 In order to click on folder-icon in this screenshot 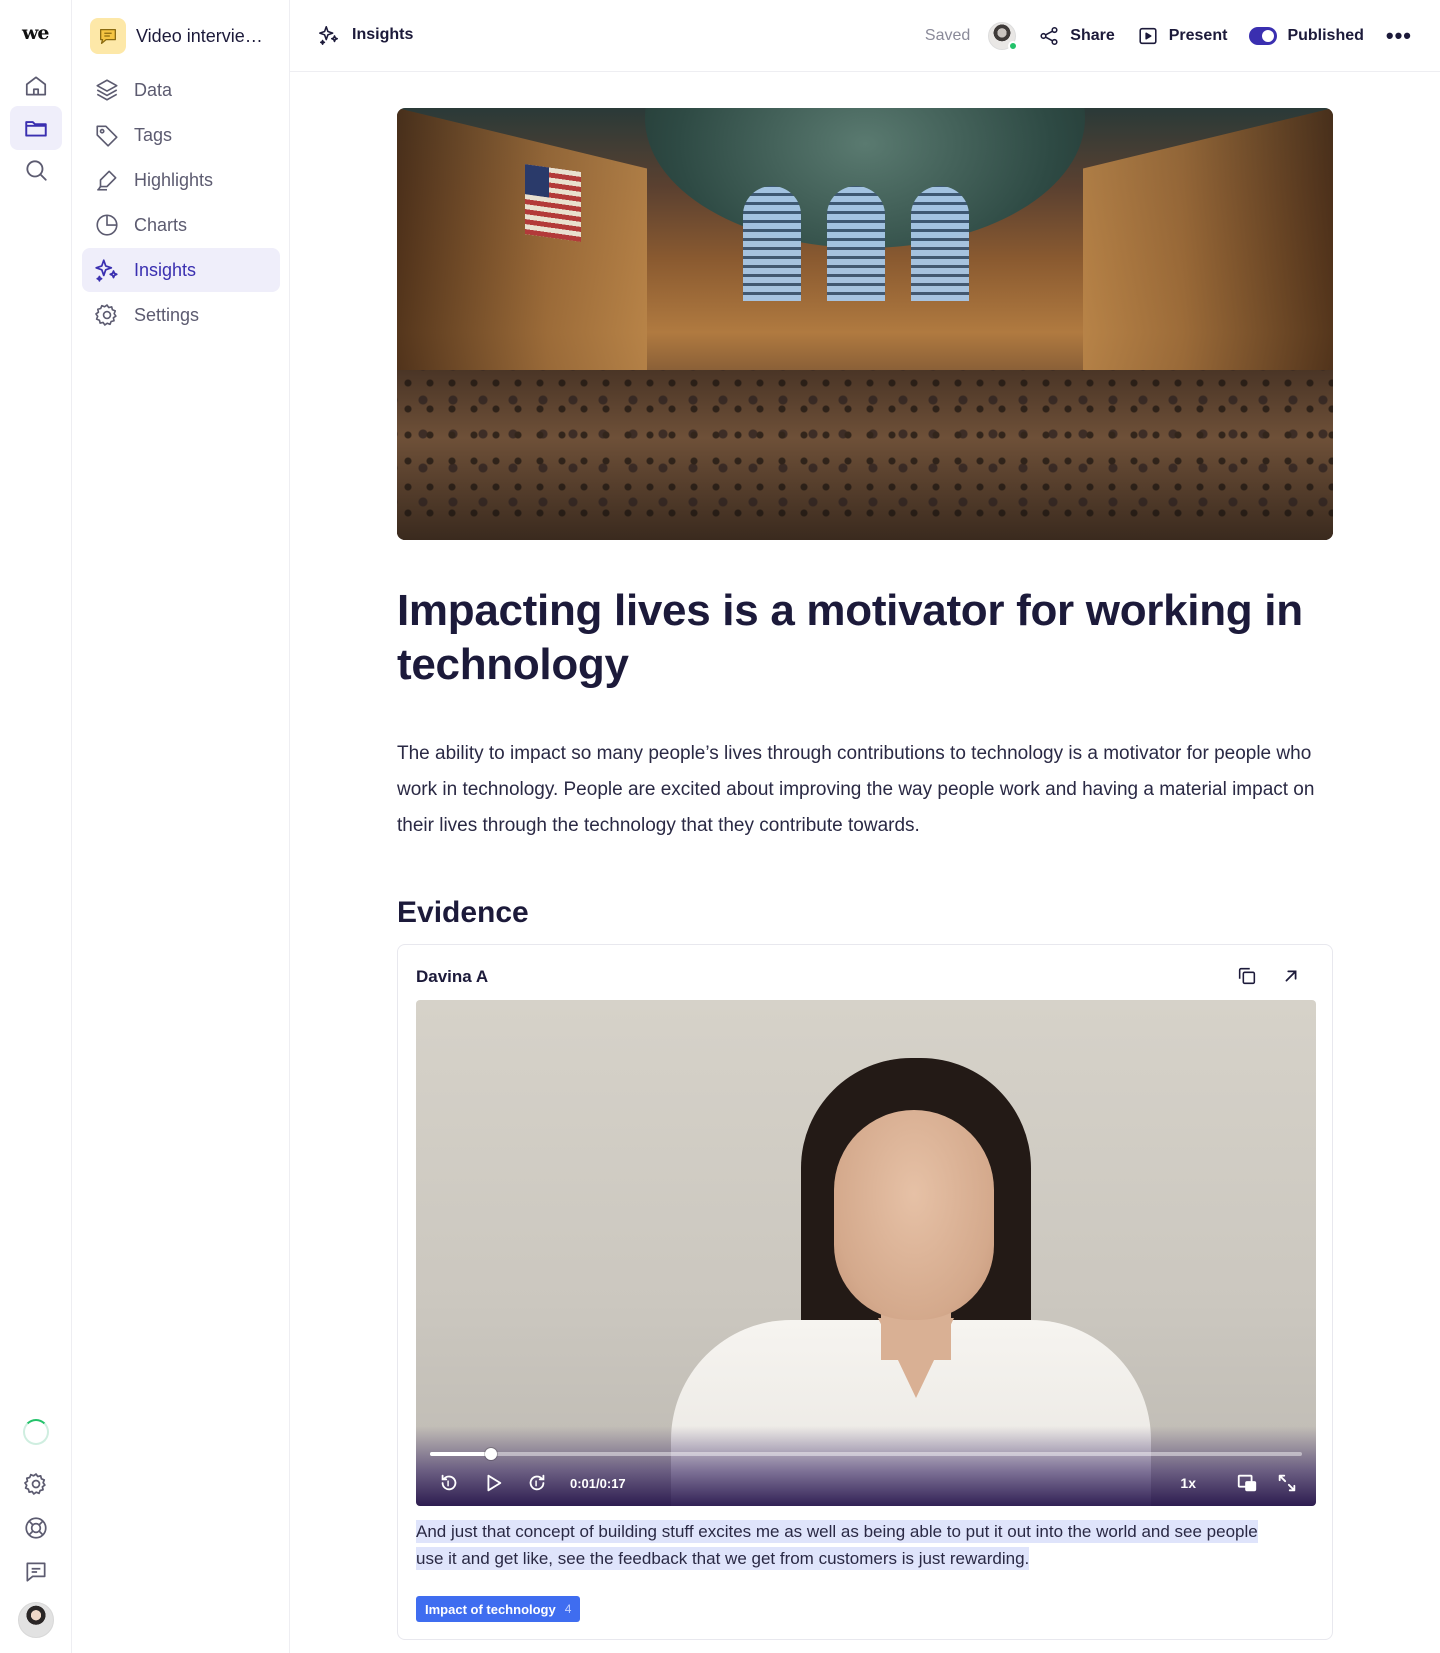, I will do `click(36, 129)`.